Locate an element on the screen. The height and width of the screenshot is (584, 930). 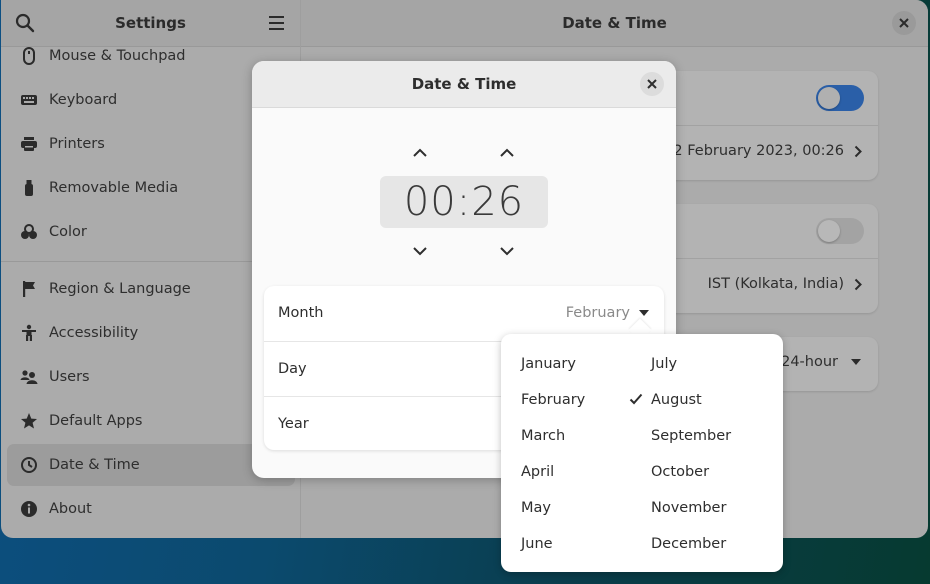
content-header: Date & Time is located at coordinates (614, 23).